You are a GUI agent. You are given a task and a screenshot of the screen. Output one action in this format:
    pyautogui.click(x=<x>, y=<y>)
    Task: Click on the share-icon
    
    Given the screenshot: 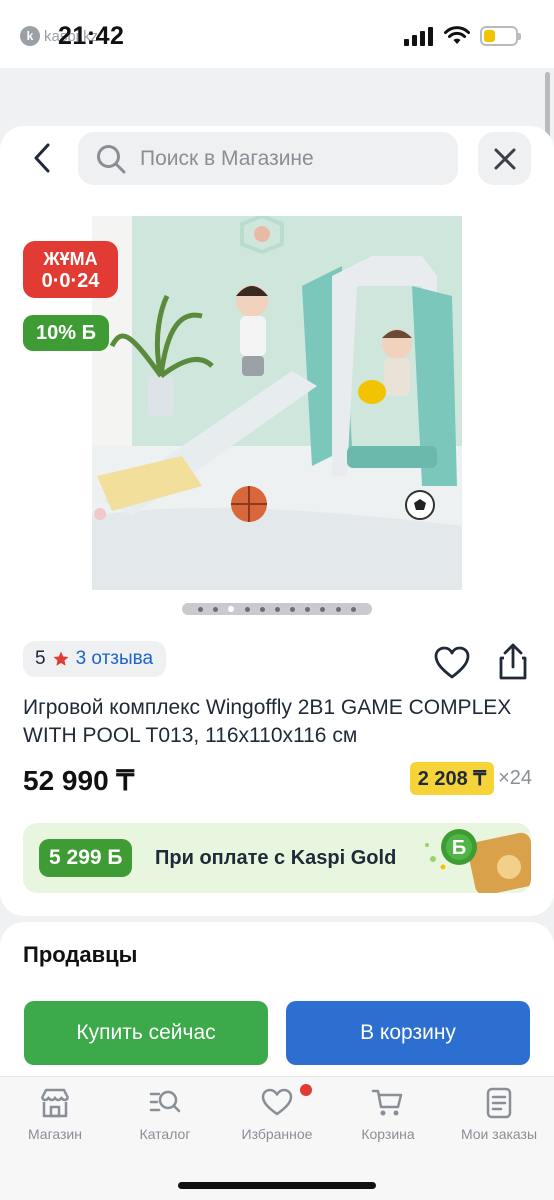 What is the action you would take?
    pyautogui.click(x=513, y=661)
    